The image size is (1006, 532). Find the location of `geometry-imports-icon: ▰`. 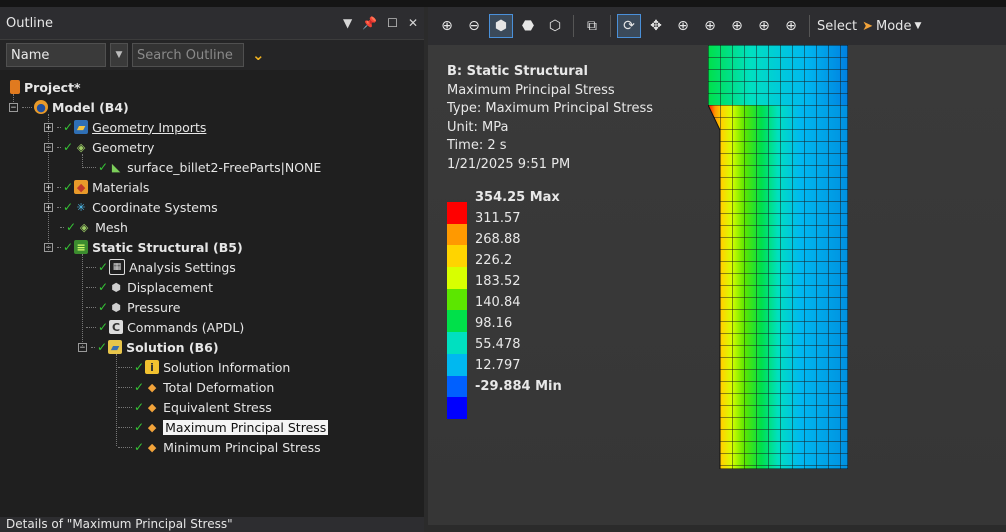

geometry-imports-icon: ▰ is located at coordinates (81, 127).